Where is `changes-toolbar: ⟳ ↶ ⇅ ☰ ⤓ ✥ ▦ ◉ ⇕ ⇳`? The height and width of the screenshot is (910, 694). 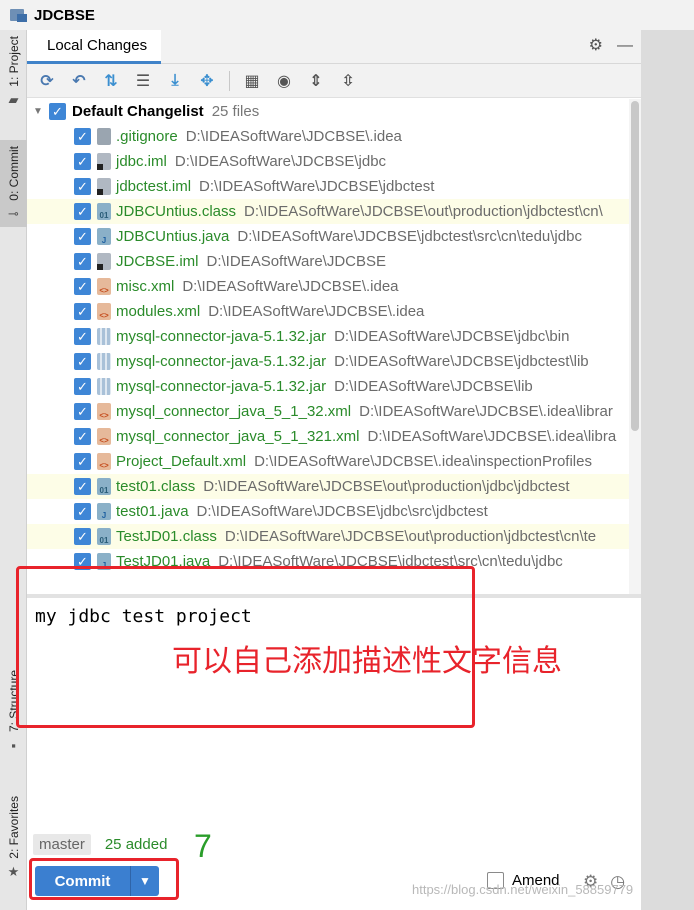
changes-toolbar: ⟳ ↶ ⇅ ☰ ⤓ ✥ ▦ ◉ ⇕ ⇳ is located at coordinates (334, 81).